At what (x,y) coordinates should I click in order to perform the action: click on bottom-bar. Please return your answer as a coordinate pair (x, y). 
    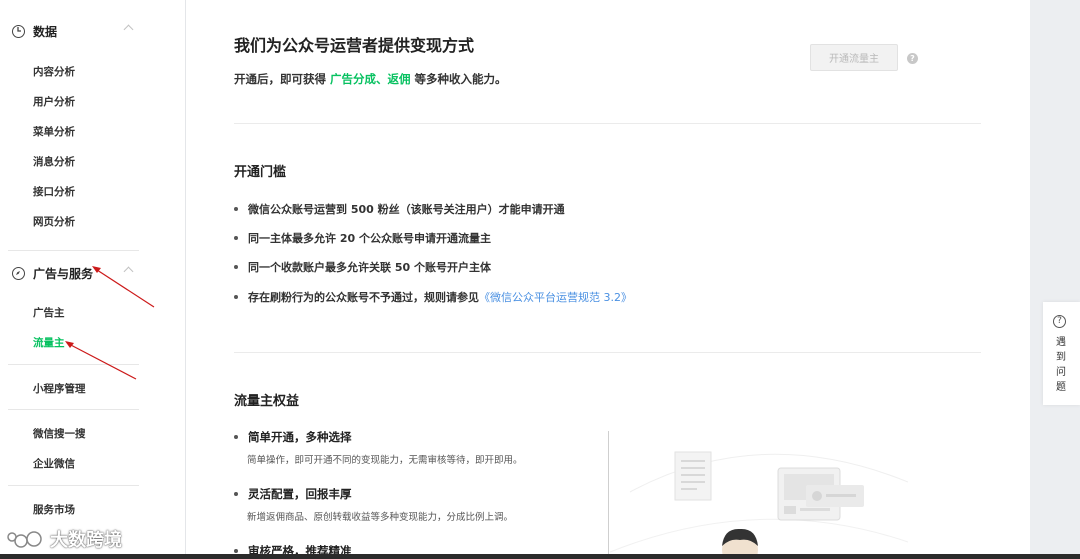
    Looking at the image, I should click on (540, 556).